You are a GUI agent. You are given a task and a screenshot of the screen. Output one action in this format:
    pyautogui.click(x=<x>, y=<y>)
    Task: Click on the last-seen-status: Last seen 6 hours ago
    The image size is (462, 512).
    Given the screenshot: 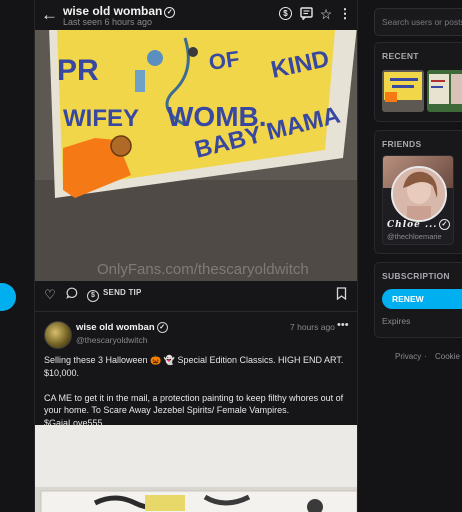 What is the action you would take?
    pyautogui.click(x=108, y=22)
    